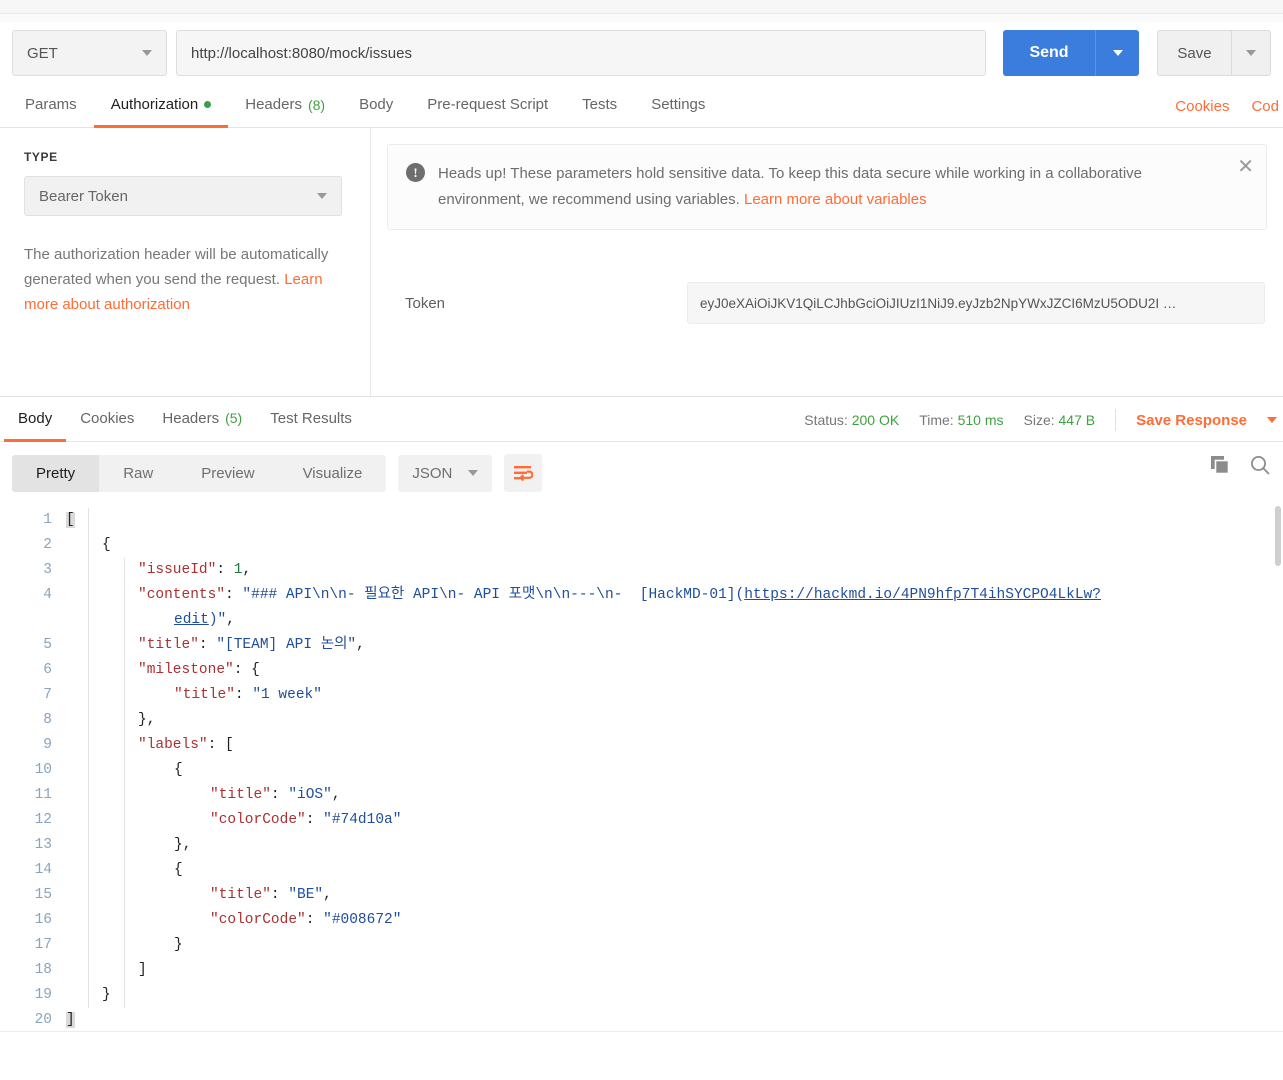 The height and width of the screenshot is (1080, 1283). I want to click on response-tab-test-results: Test Results, so click(311, 419).